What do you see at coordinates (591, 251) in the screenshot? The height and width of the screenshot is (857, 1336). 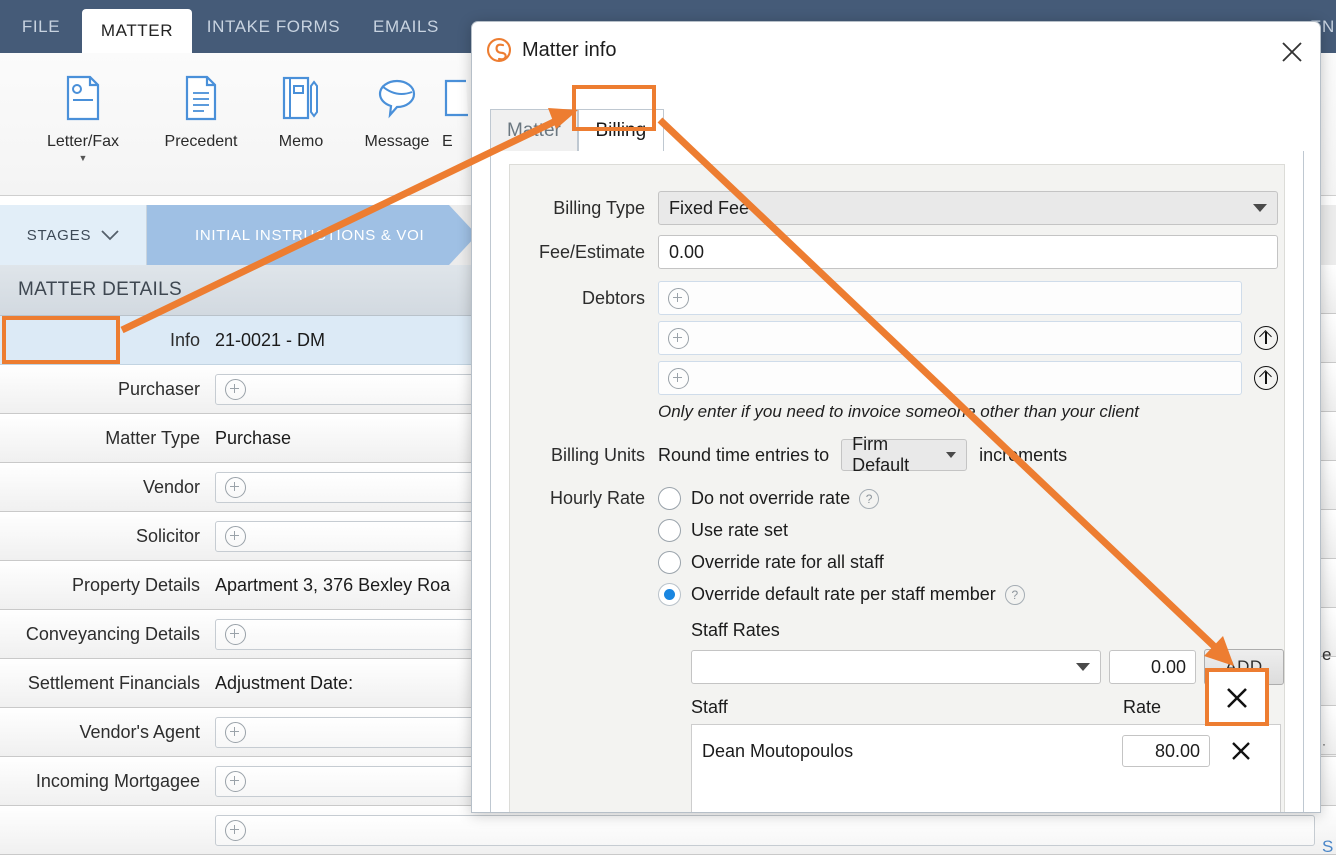 I see `fee-estimate-label: Fee/Estimate` at bounding box center [591, 251].